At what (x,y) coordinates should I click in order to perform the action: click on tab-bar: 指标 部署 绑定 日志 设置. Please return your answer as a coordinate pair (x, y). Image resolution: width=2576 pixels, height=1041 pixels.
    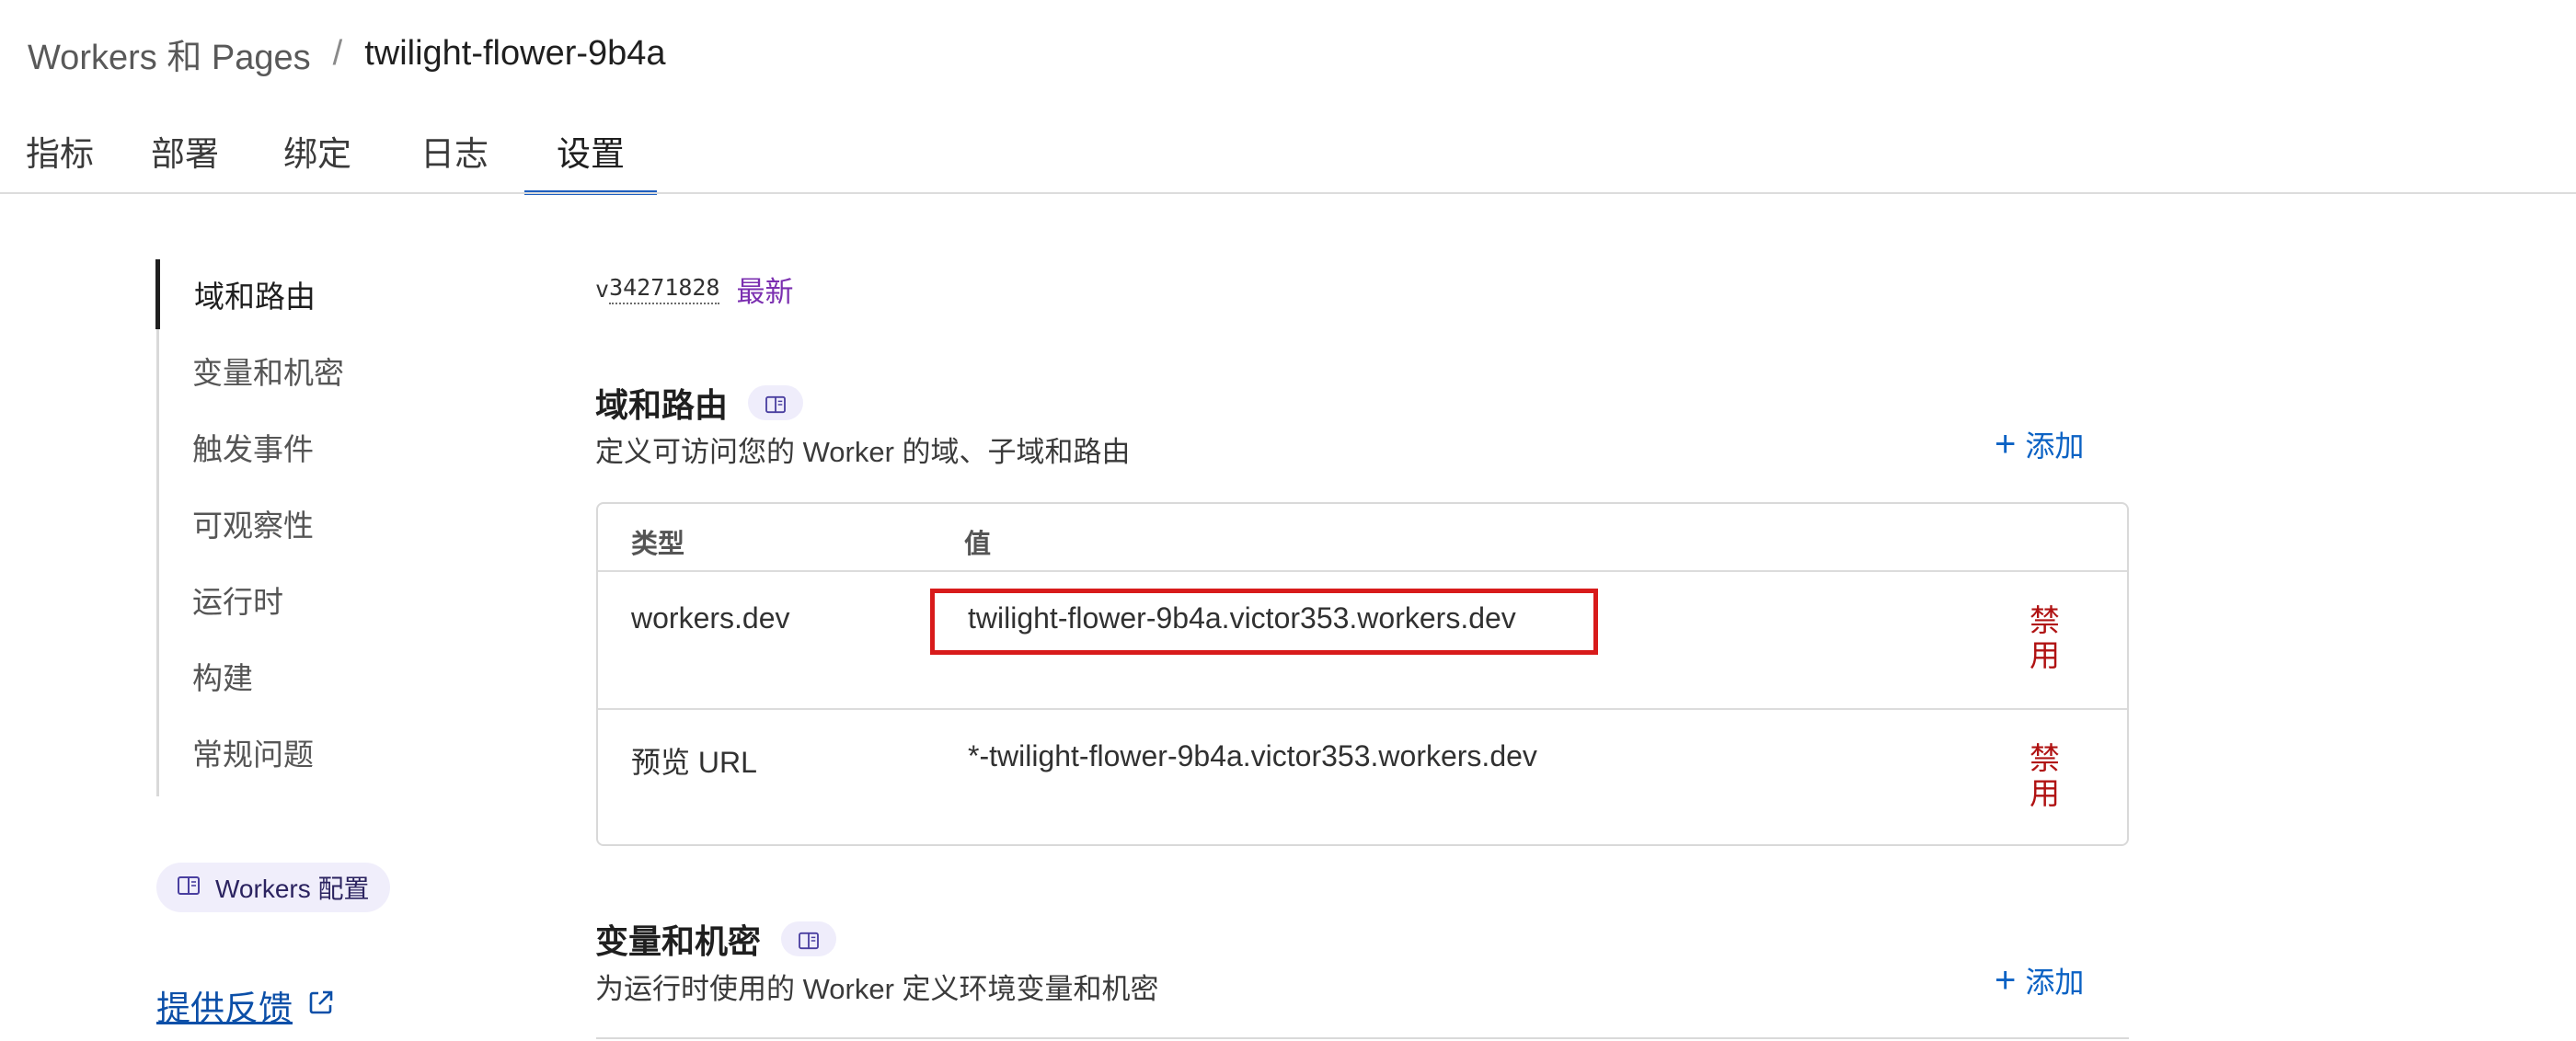
    Looking at the image, I should click on (328, 152).